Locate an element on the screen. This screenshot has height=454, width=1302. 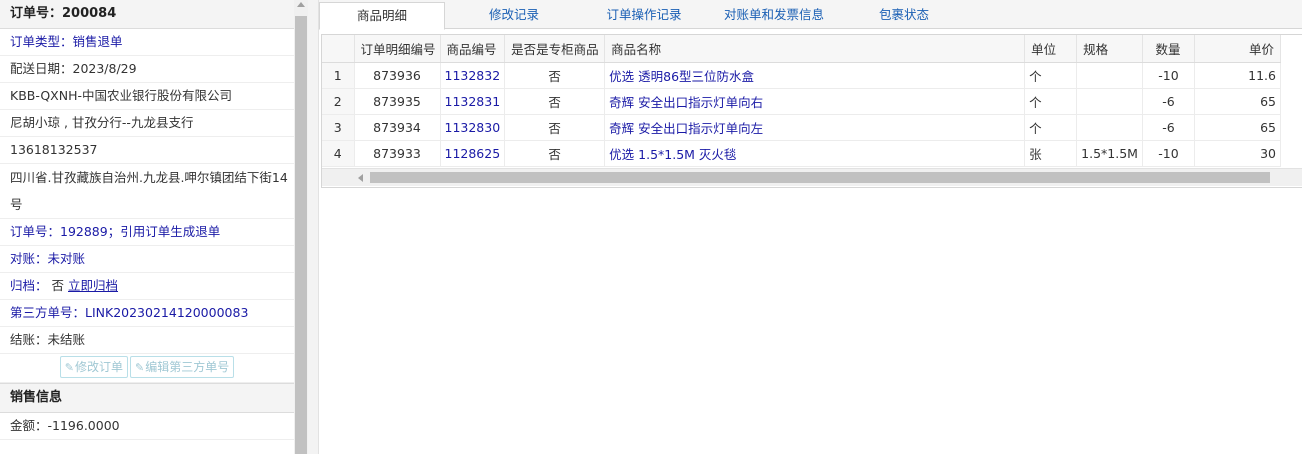
edit-order-button: ✎修改订单 is located at coordinates (93, 367).